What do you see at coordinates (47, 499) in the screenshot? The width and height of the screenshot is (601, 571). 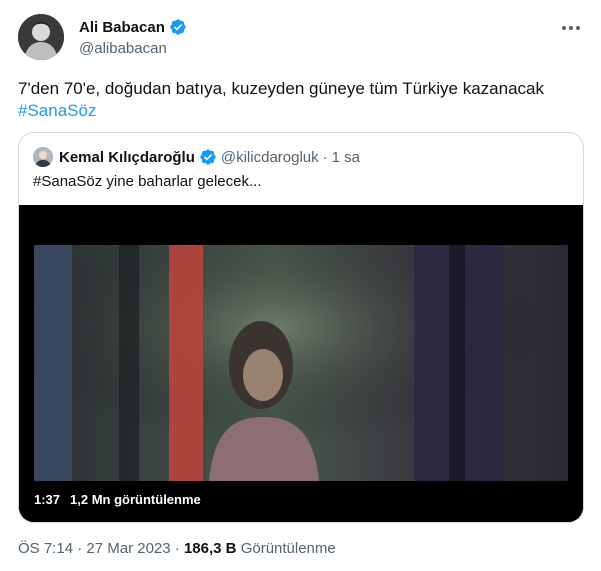 I see `video-duration: 1:37` at bounding box center [47, 499].